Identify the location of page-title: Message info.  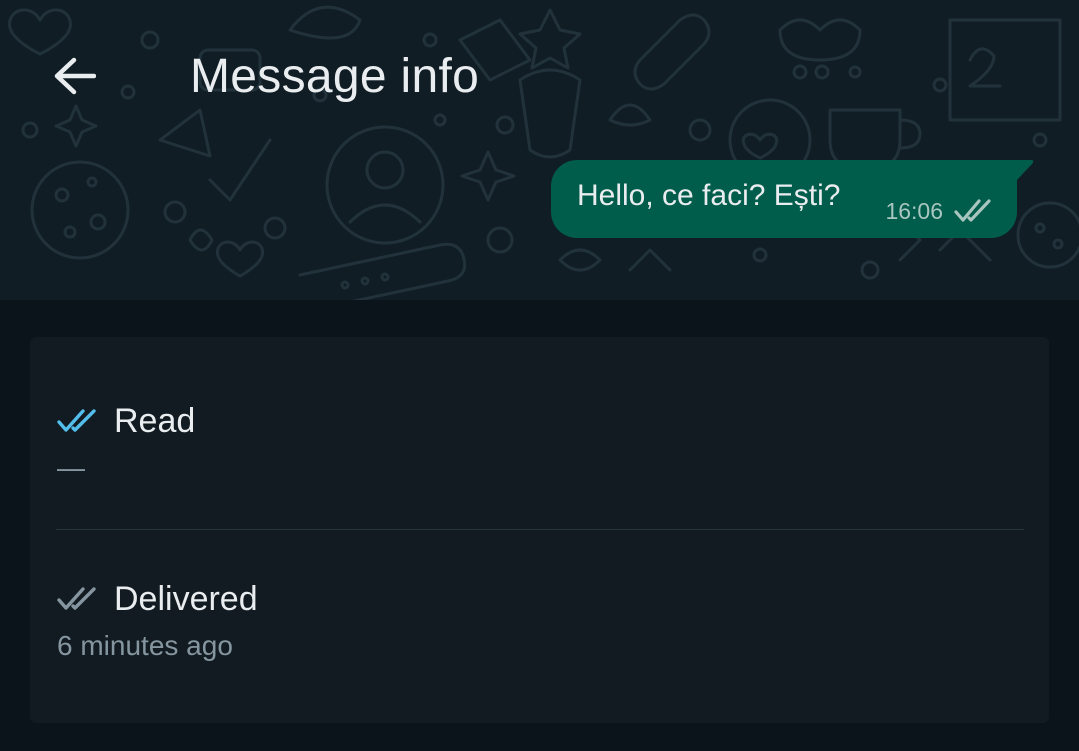
(335, 76).